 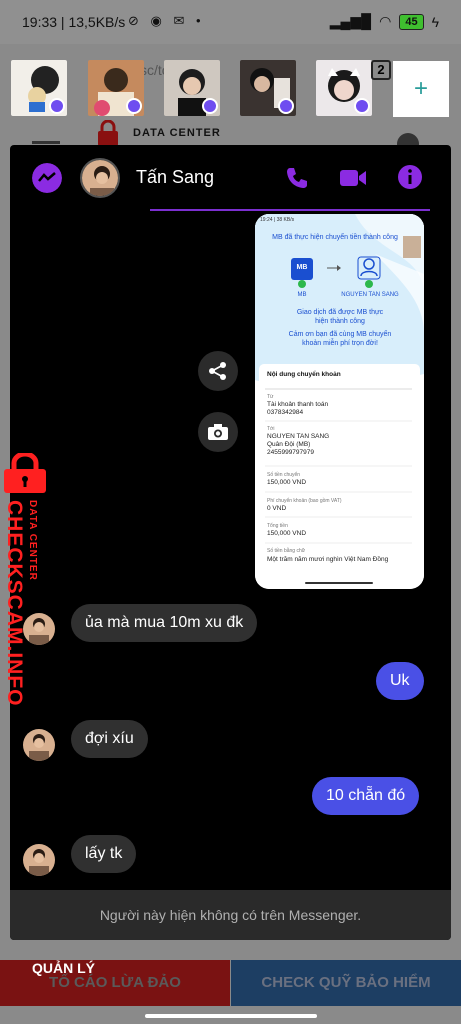 What do you see at coordinates (230, 915) in the screenshot?
I see `unavailable-notice: Người này hiện không có trên Messenger.` at bounding box center [230, 915].